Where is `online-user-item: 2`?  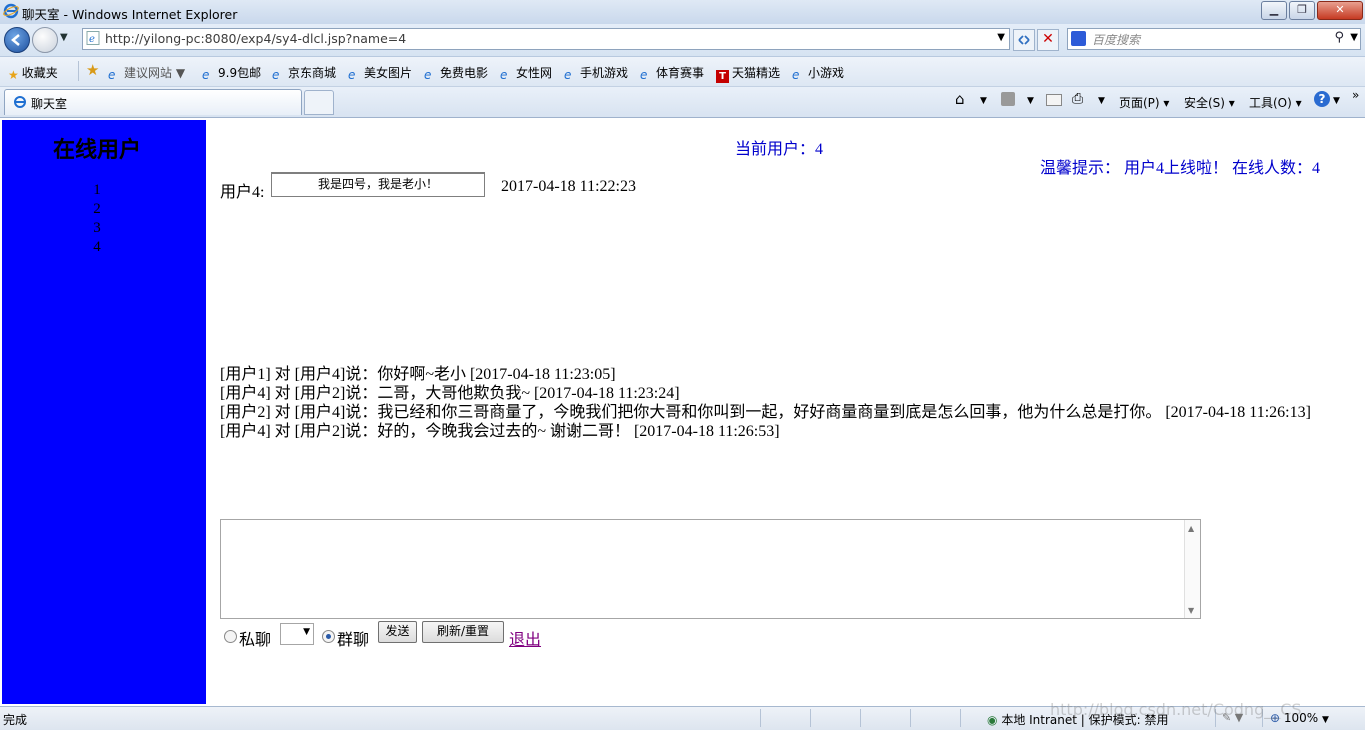
online-user-item: 2 is located at coordinates (97, 209).